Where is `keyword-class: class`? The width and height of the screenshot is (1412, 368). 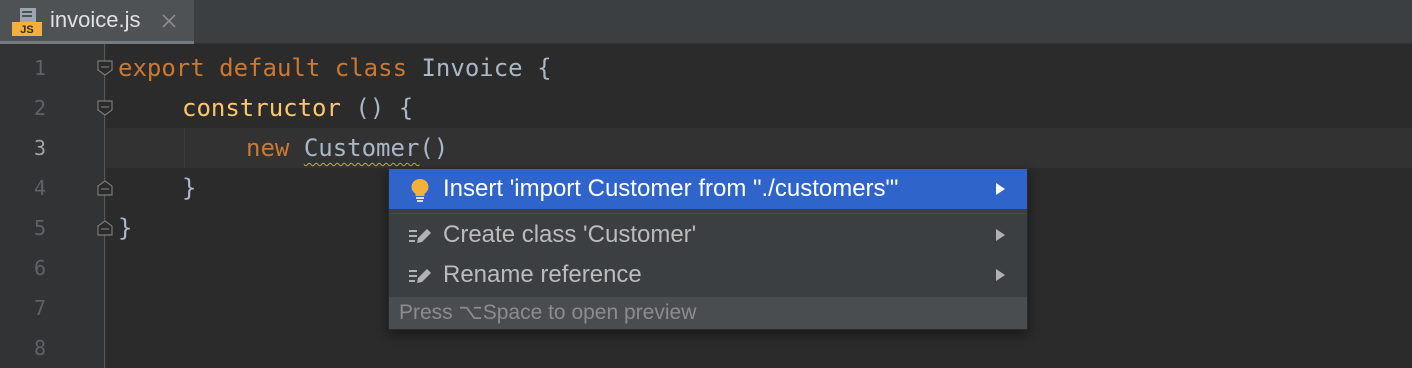 keyword-class: class is located at coordinates (371, 68).